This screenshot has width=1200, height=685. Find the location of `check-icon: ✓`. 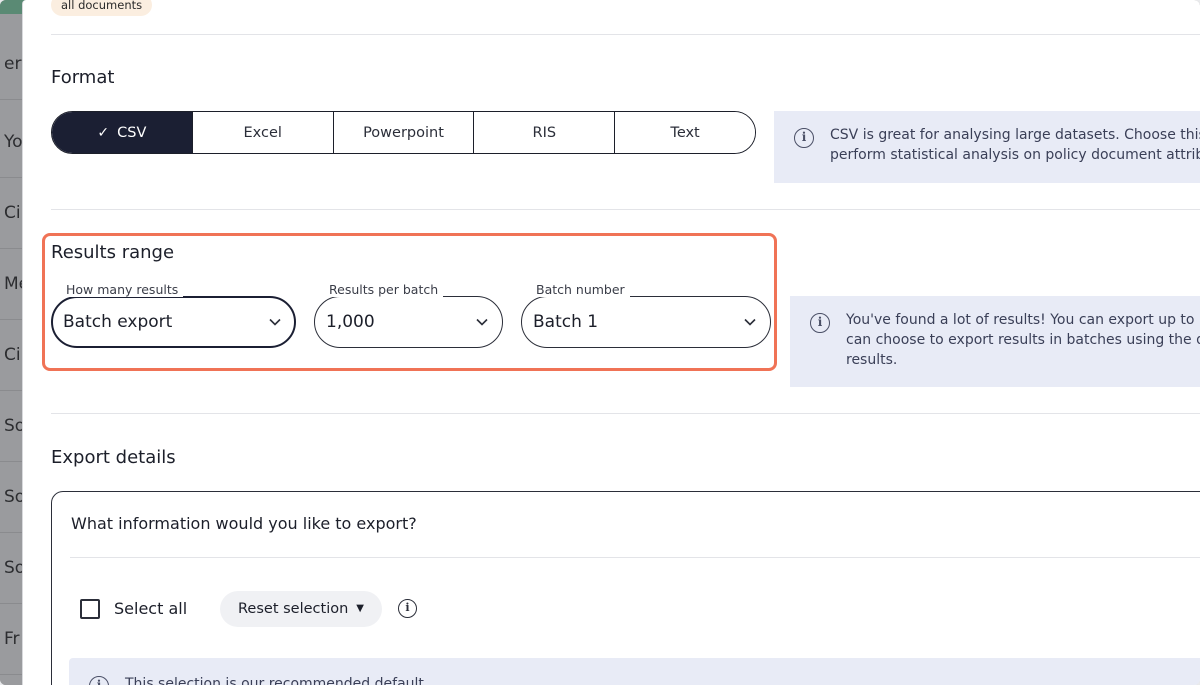

check-icon: ✓ is located at coordinates (103, 132).